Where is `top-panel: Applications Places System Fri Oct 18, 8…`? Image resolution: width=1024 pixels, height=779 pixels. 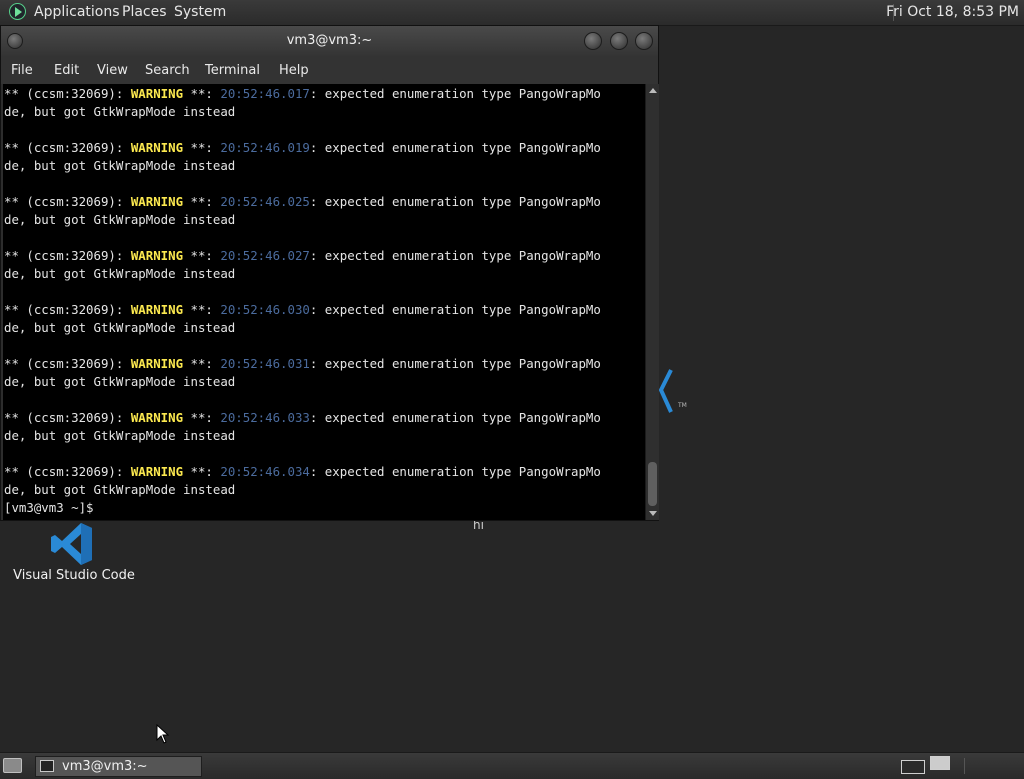 top-panel: Applications Places System Fri Oct 18, 8… is located at coordinates (512, 13).